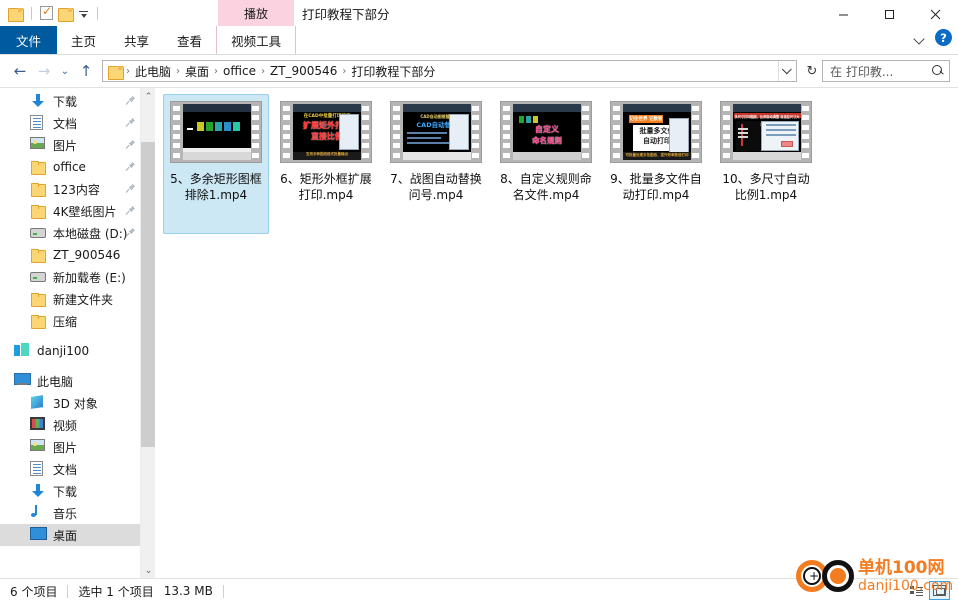 The width and height of the screenshot is (958, 603). I want to click on file-item: 5、多余矩形图框排除1.mp4, so click(216, 164).